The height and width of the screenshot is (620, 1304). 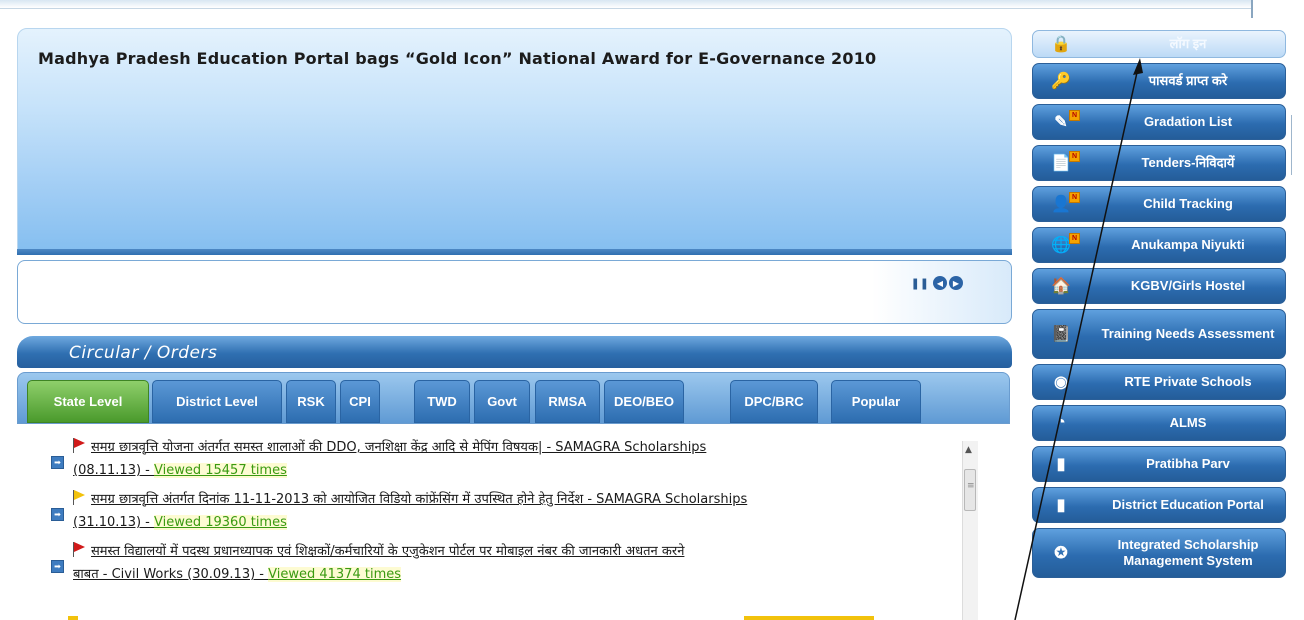 I want to click on ticker-controls: ❚❚ ◀ ▶, so click(x=937, y=283).